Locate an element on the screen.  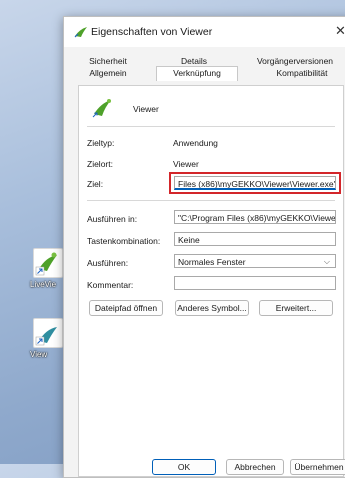
ziel-label: Ziel: is located at coordinates (95, 184).